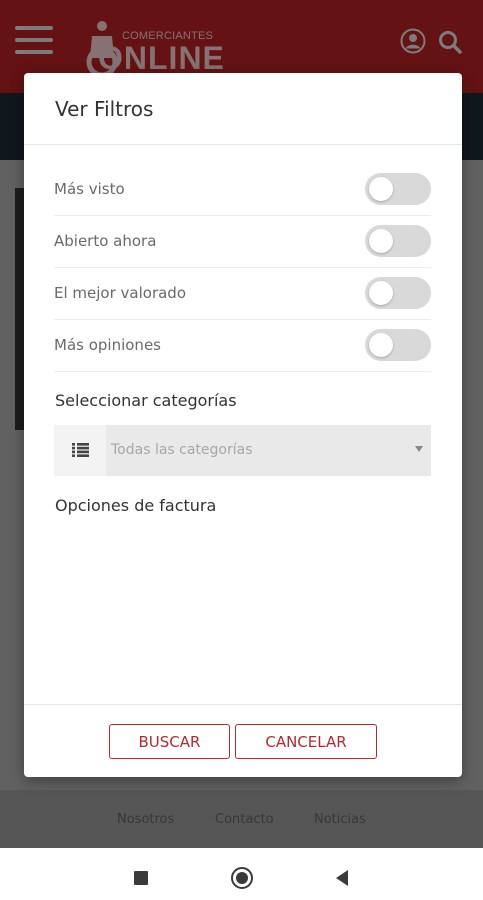 This screenshot has width=483, height=900. What do you see at coordinates (136, 505) in the screenshot?
I see `invoice-options-label: Opciones de factura` at bounding box center [136, 505].